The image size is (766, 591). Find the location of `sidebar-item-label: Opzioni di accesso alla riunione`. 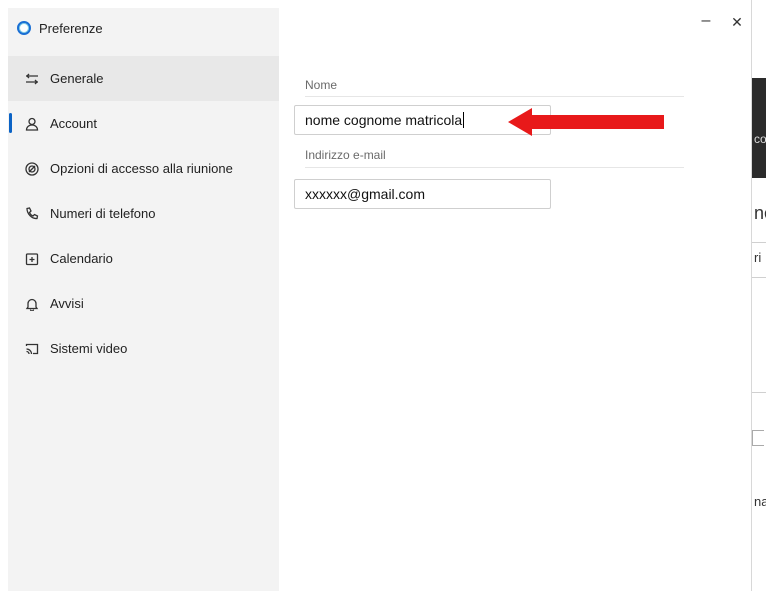

sidebar-item-label: Opzioni di accesso alla riunione is located at coordinates (141, 168).